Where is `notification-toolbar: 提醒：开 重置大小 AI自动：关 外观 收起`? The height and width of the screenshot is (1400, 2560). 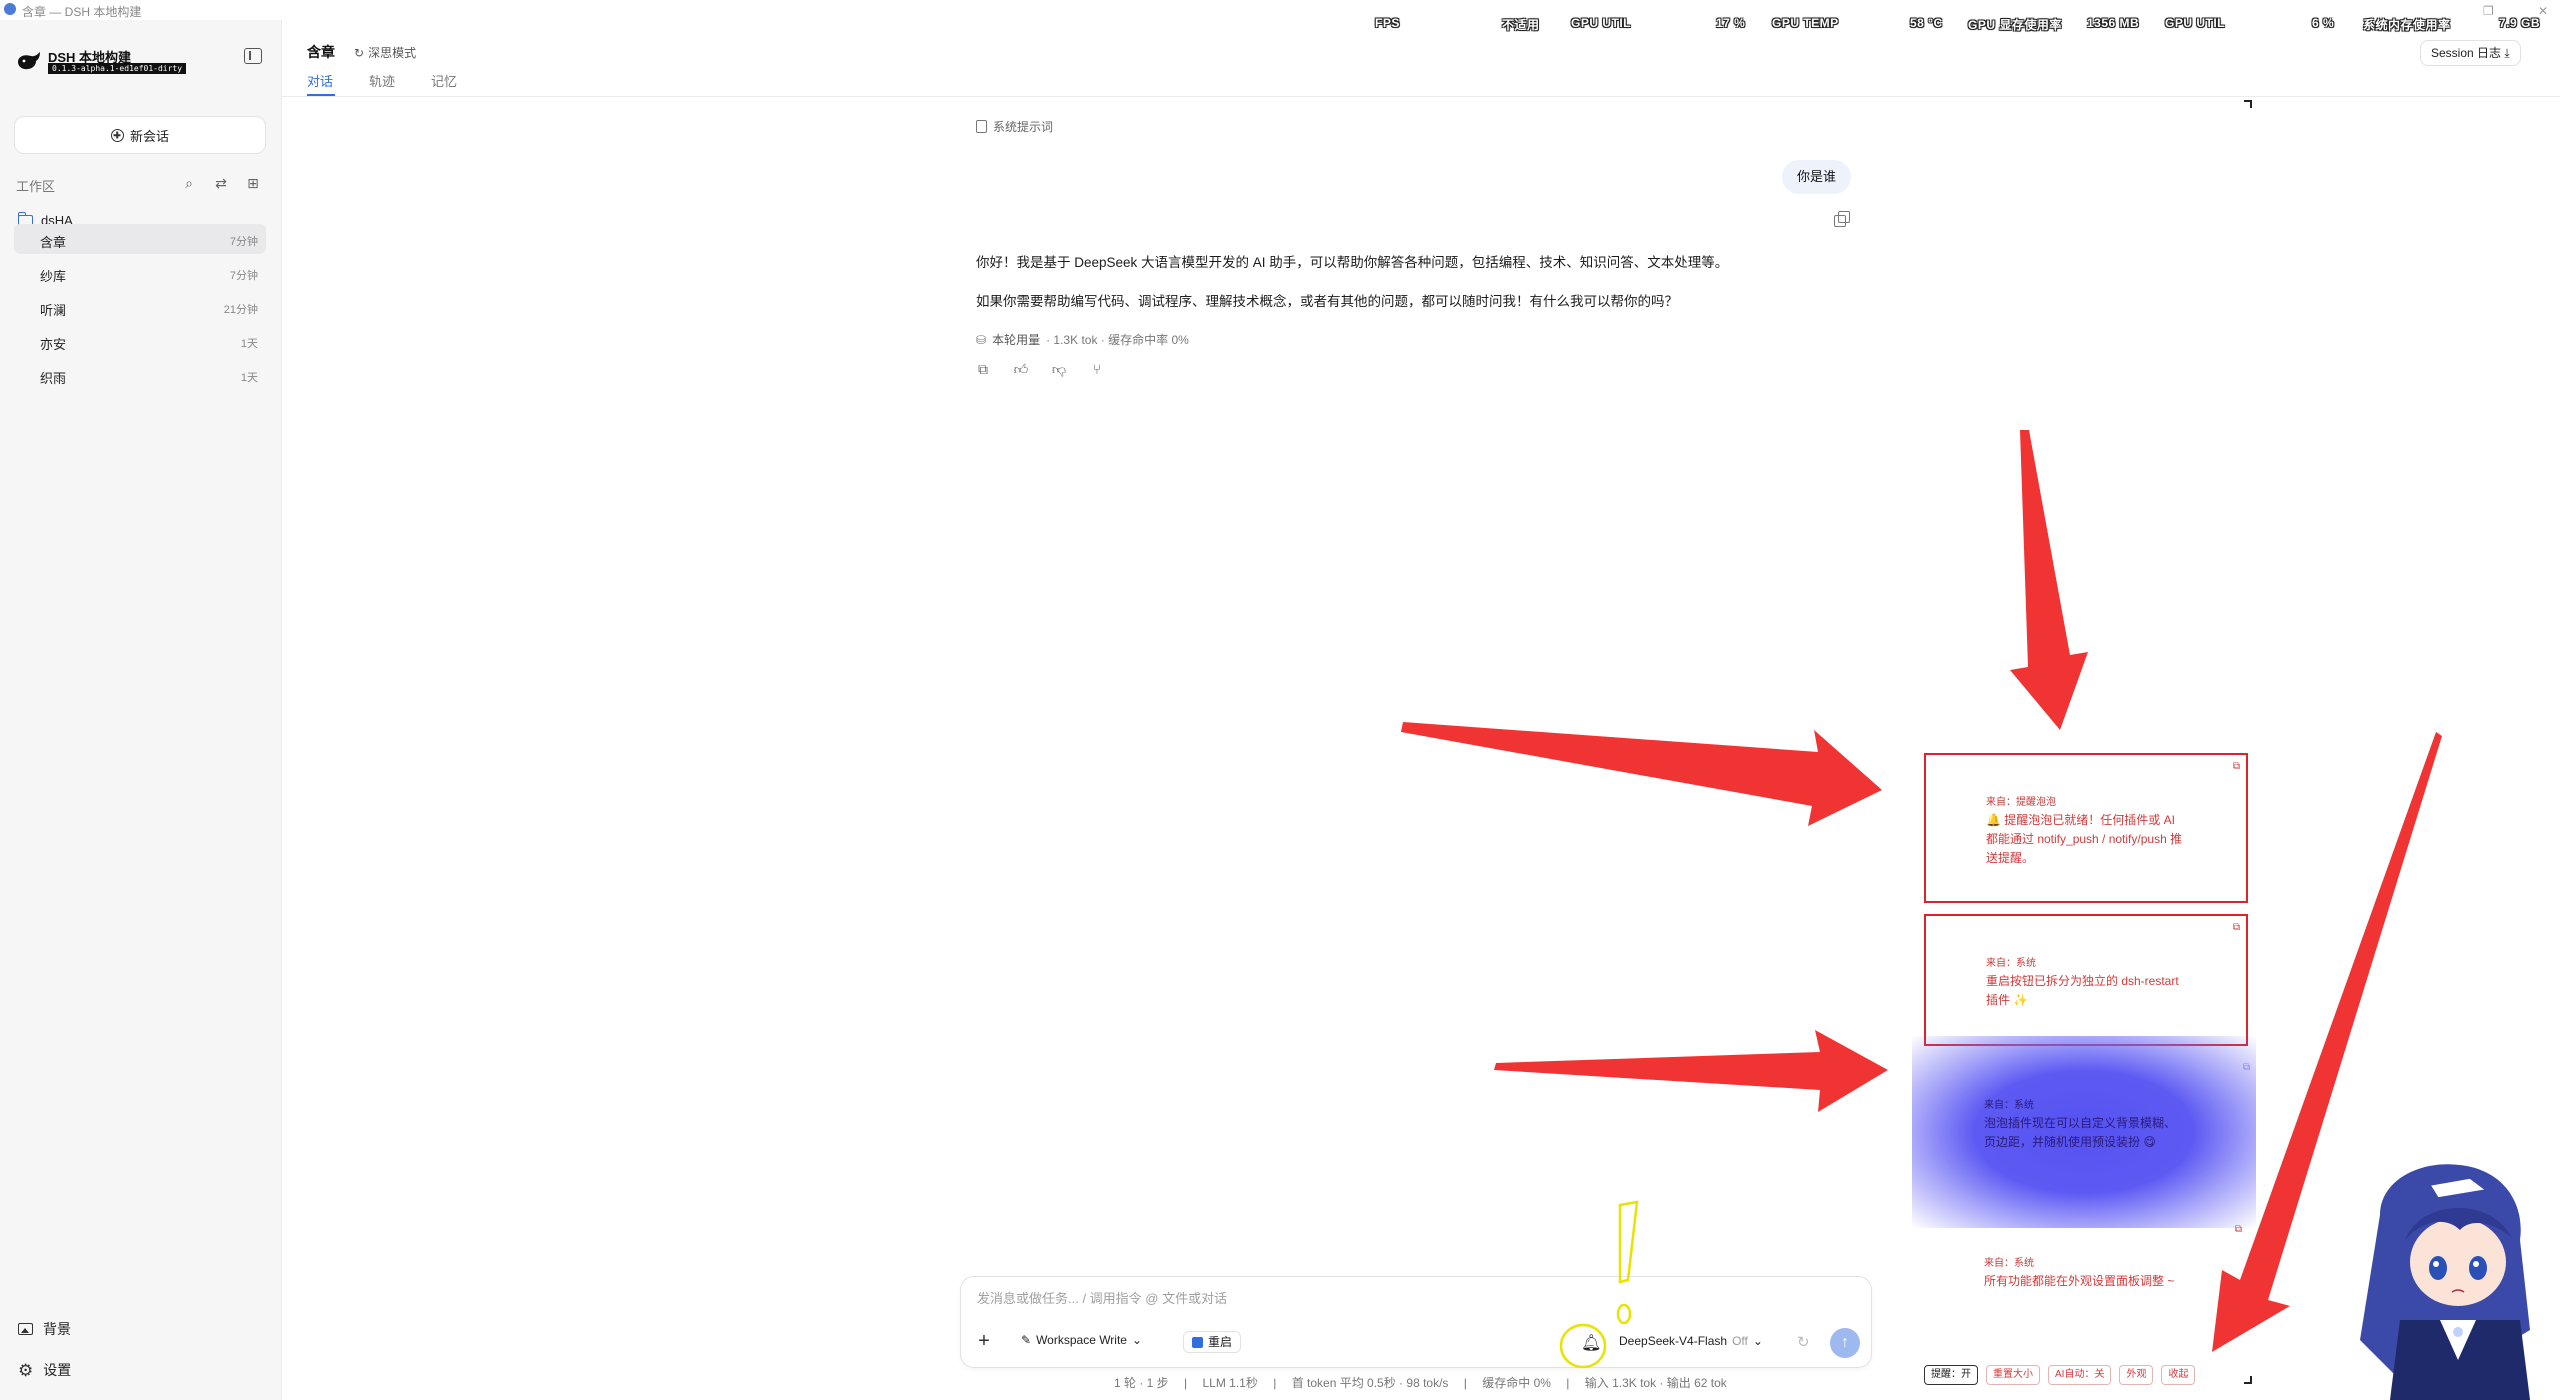 notification-toolbar: 提醒：开 重置大小 AI自动：关 外观 收起 is located at coordinates (2060, 1375).